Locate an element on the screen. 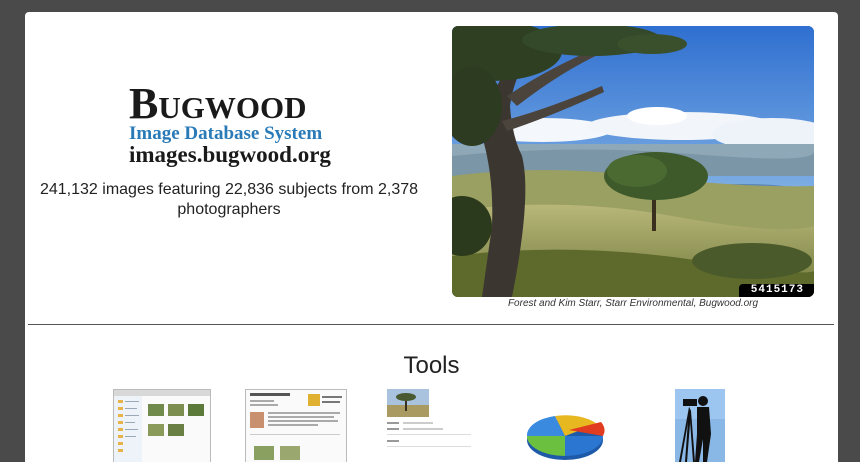  logo-wordmark: Bugwood is located at coordinates (218, 103).